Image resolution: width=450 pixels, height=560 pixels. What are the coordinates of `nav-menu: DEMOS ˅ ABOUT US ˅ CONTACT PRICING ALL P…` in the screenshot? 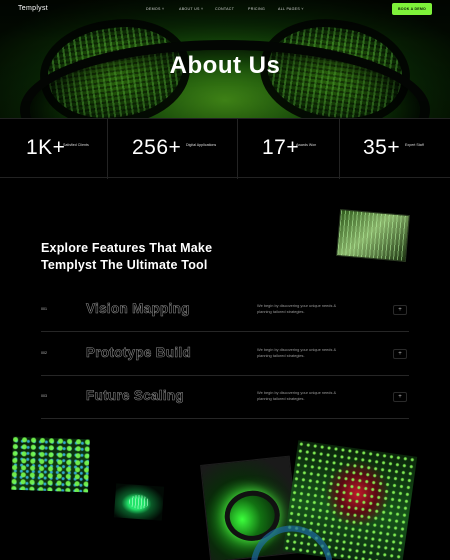 It's located at (225, 11).